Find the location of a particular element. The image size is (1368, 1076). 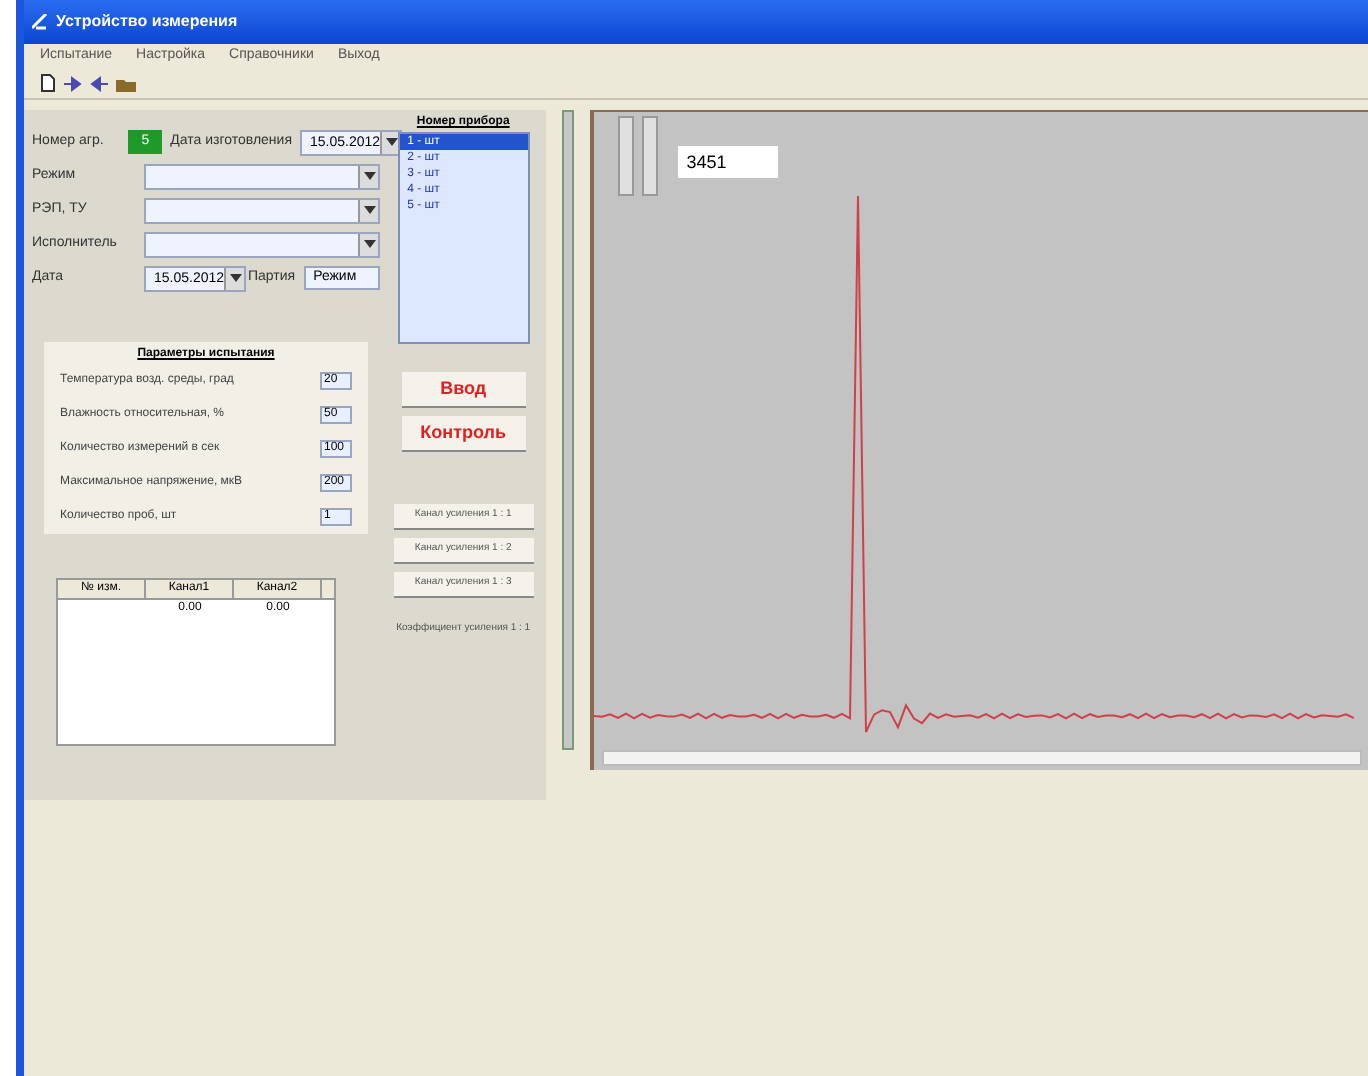

action-button: Ввод is located at coordinates (463, 390).